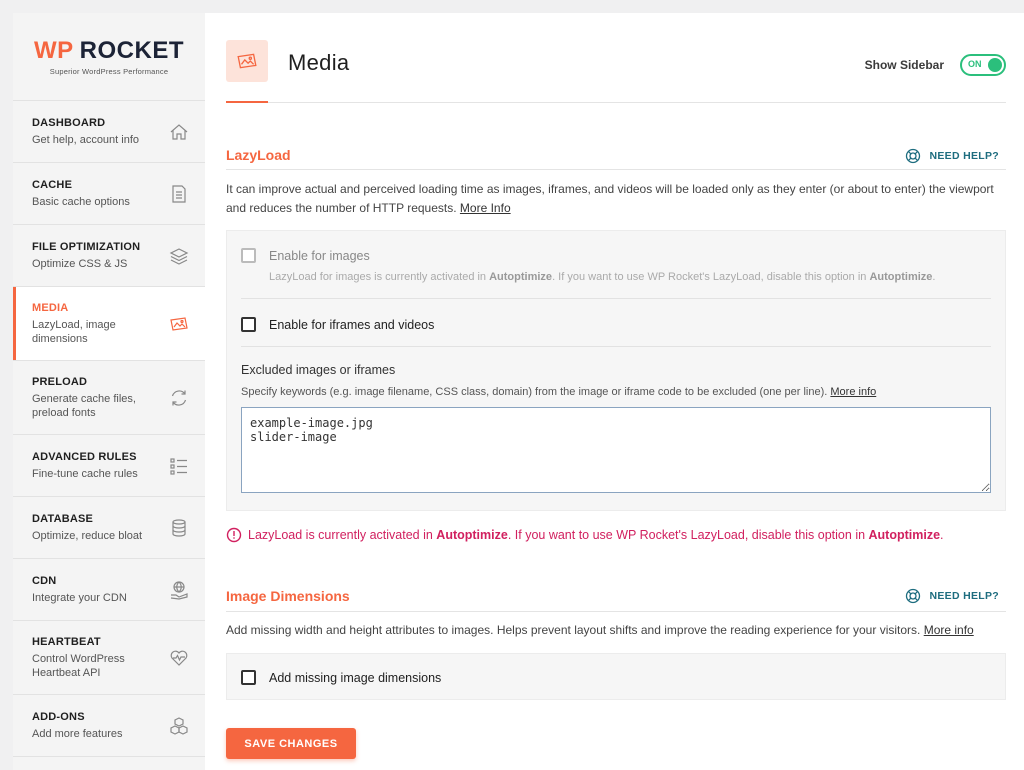 This screenshot has height=770, width=1024. Describe the element at coordinates (934, 277) in the screenshot. I see `note-text: .` at that location.